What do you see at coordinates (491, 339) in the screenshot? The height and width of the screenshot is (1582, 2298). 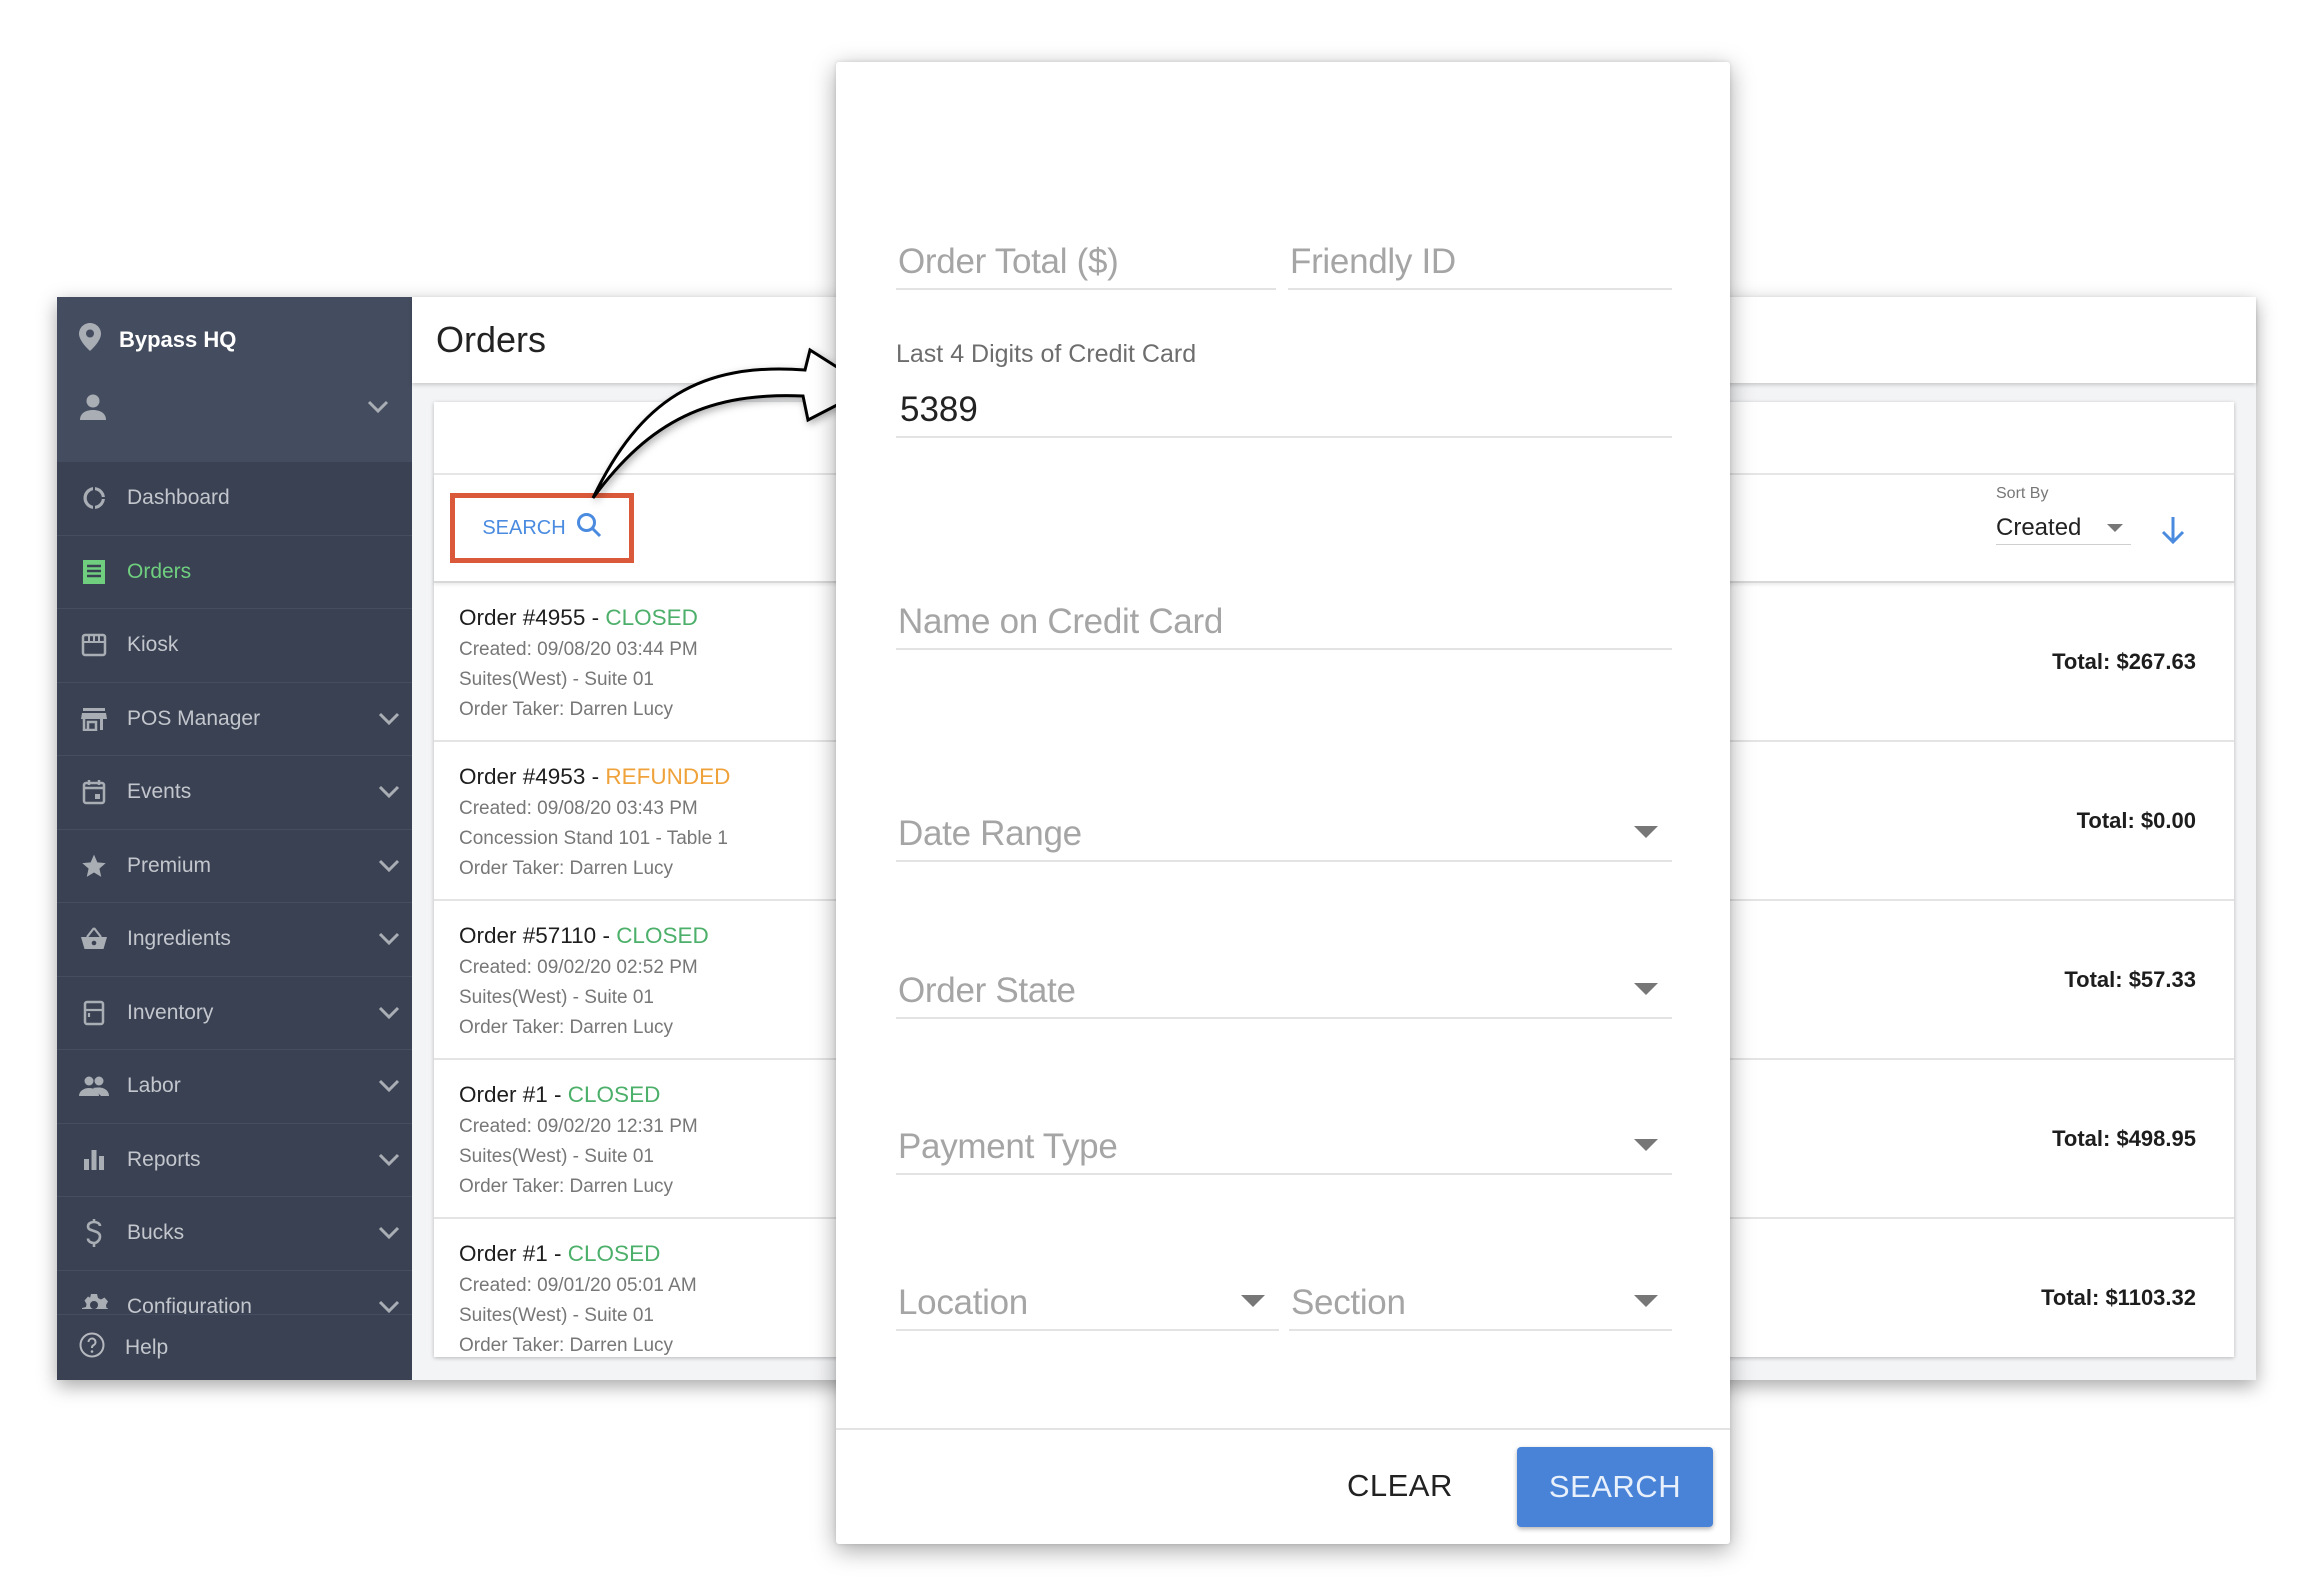 I see `page-title: Orders` at bounding box center [491, 339].